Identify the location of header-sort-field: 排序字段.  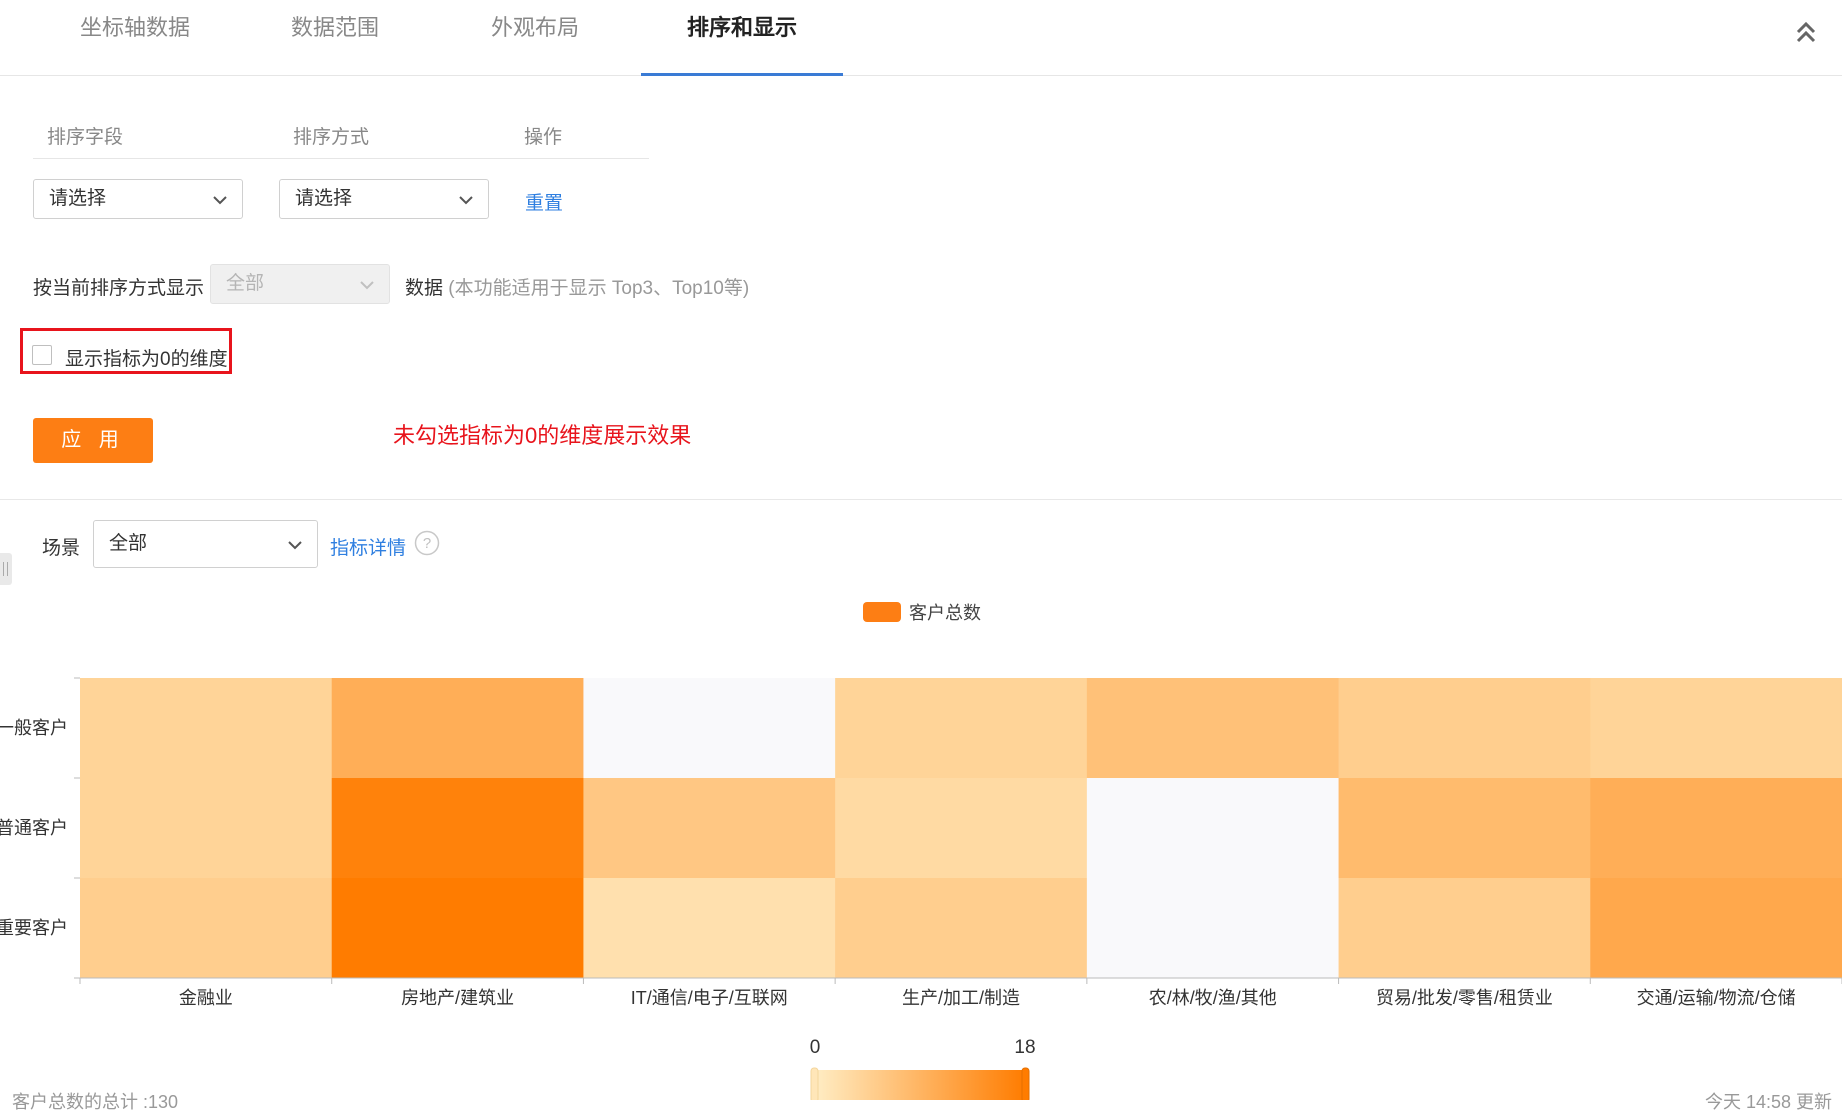
(85, 137).